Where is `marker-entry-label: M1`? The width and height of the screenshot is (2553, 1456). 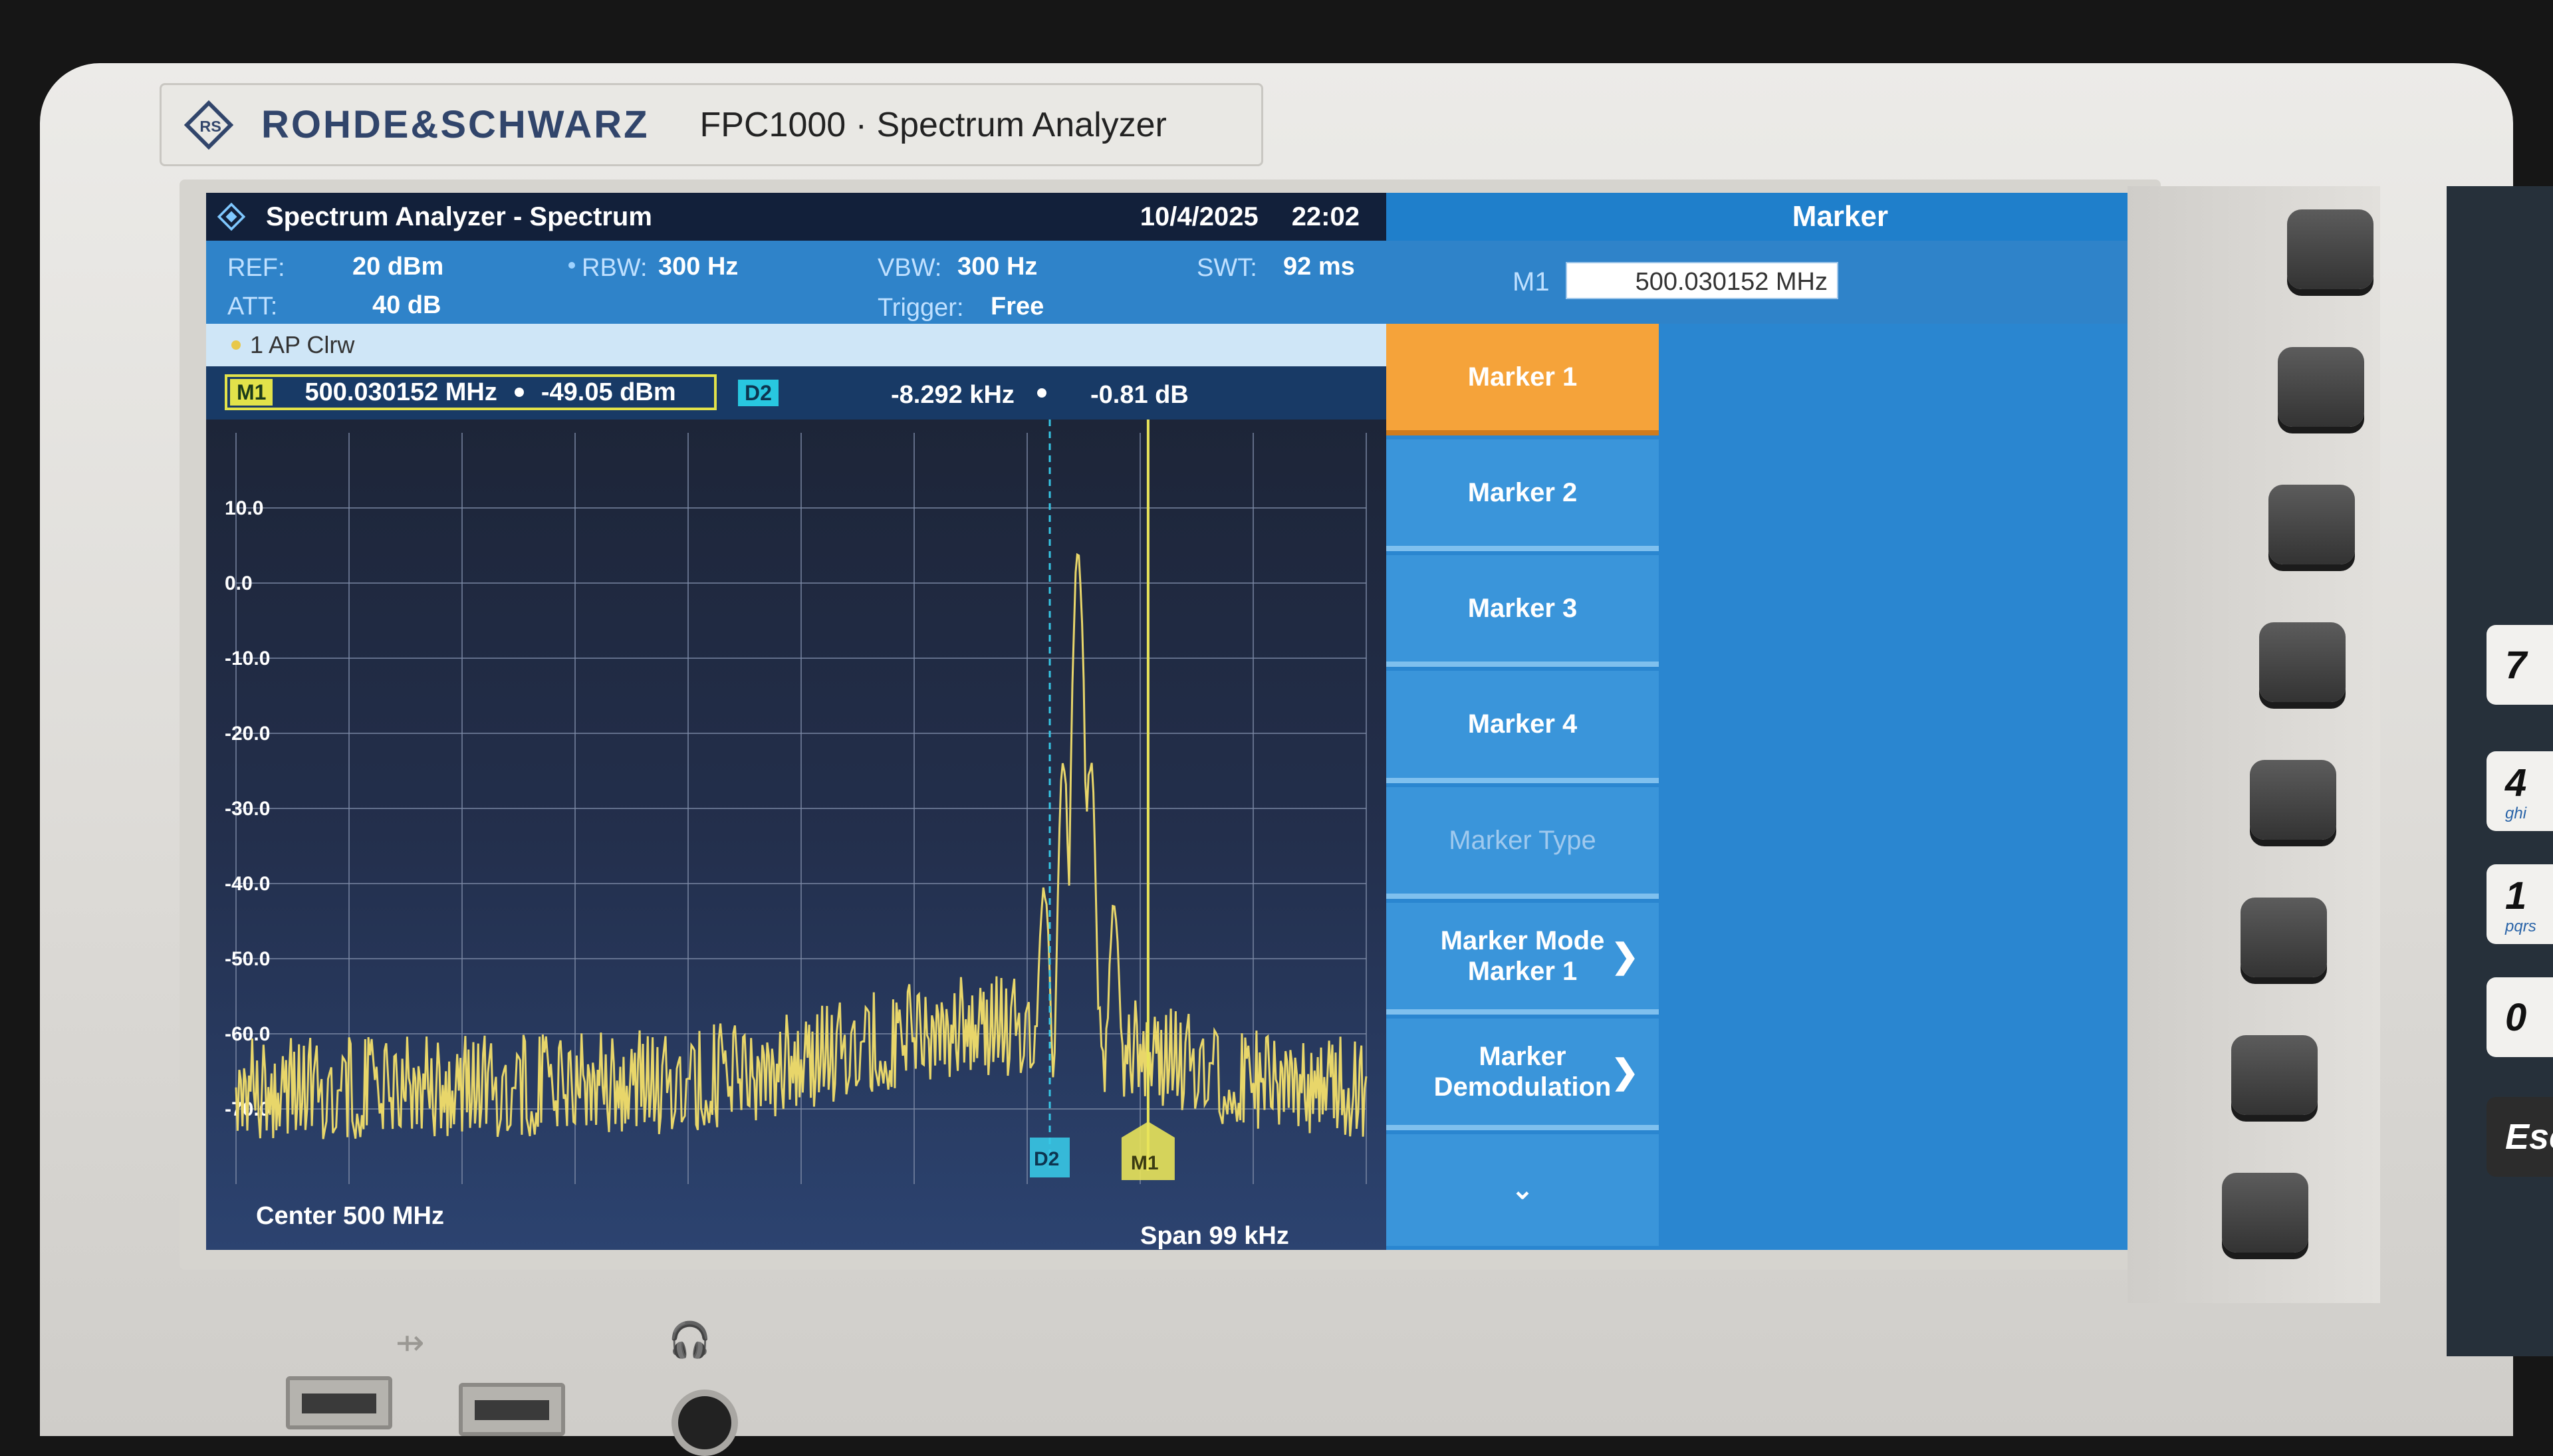 marker-entry-label: M1 is located at coordinates (1531, 282).